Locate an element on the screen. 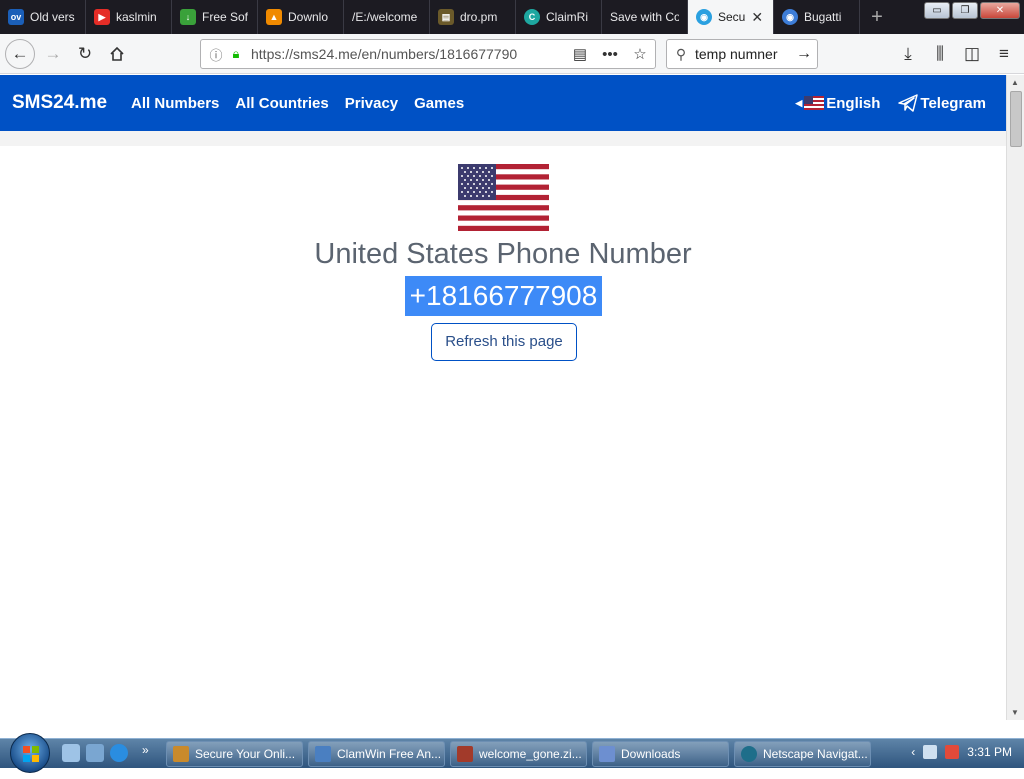 The width and height of the screenshot is (1024, 779). tab-3: ▲ Downlo is located at coordinates (301, 17).